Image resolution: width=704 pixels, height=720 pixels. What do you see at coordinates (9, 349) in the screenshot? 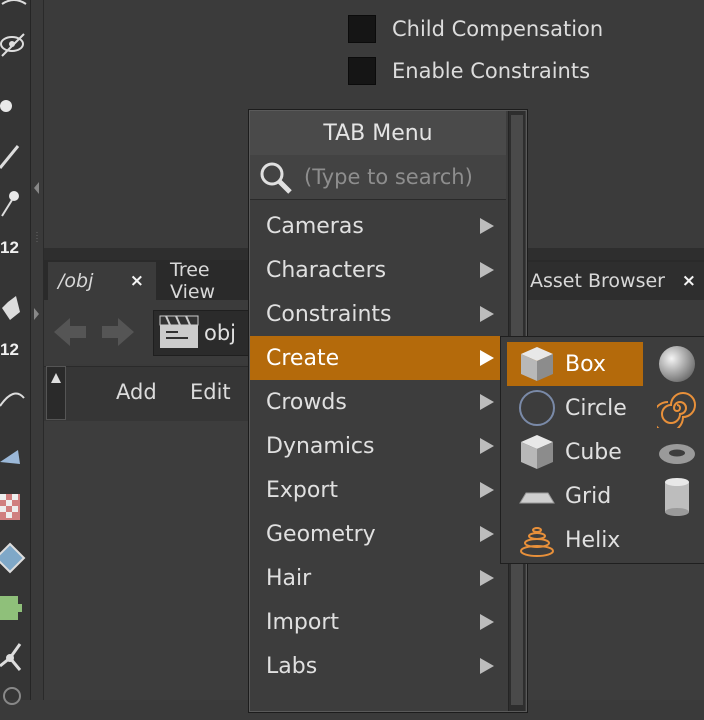
I see `shelf-number-2: 12` at bounding box center [9, 349].